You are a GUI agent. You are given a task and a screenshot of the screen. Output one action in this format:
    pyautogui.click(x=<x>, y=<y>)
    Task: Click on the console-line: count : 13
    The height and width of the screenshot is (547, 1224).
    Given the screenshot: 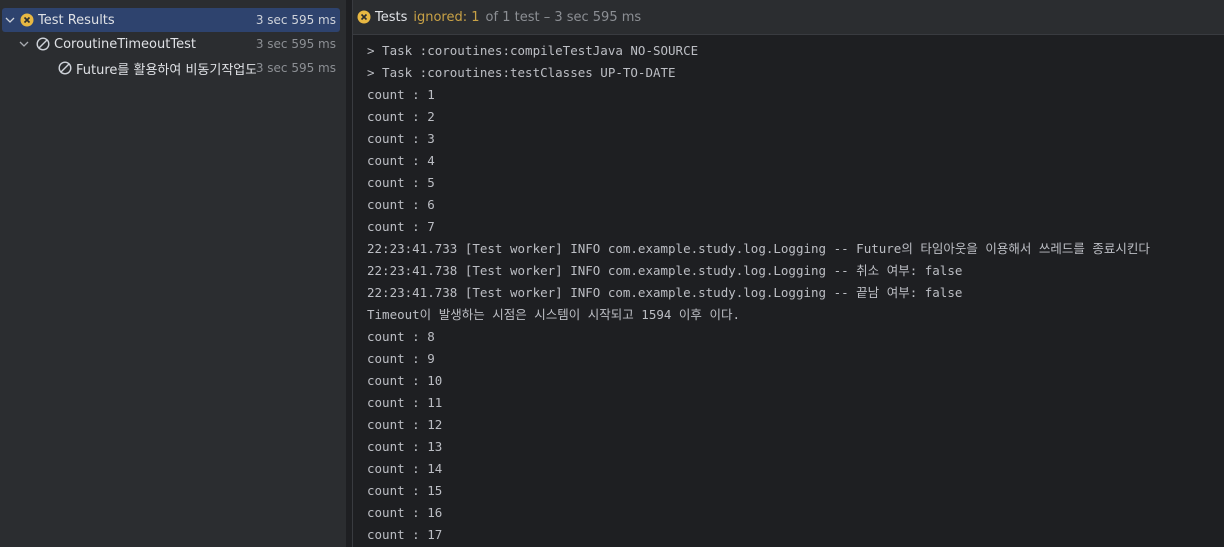 What is the action you would take?
    pyautogui.click(x=405, y=446)
    